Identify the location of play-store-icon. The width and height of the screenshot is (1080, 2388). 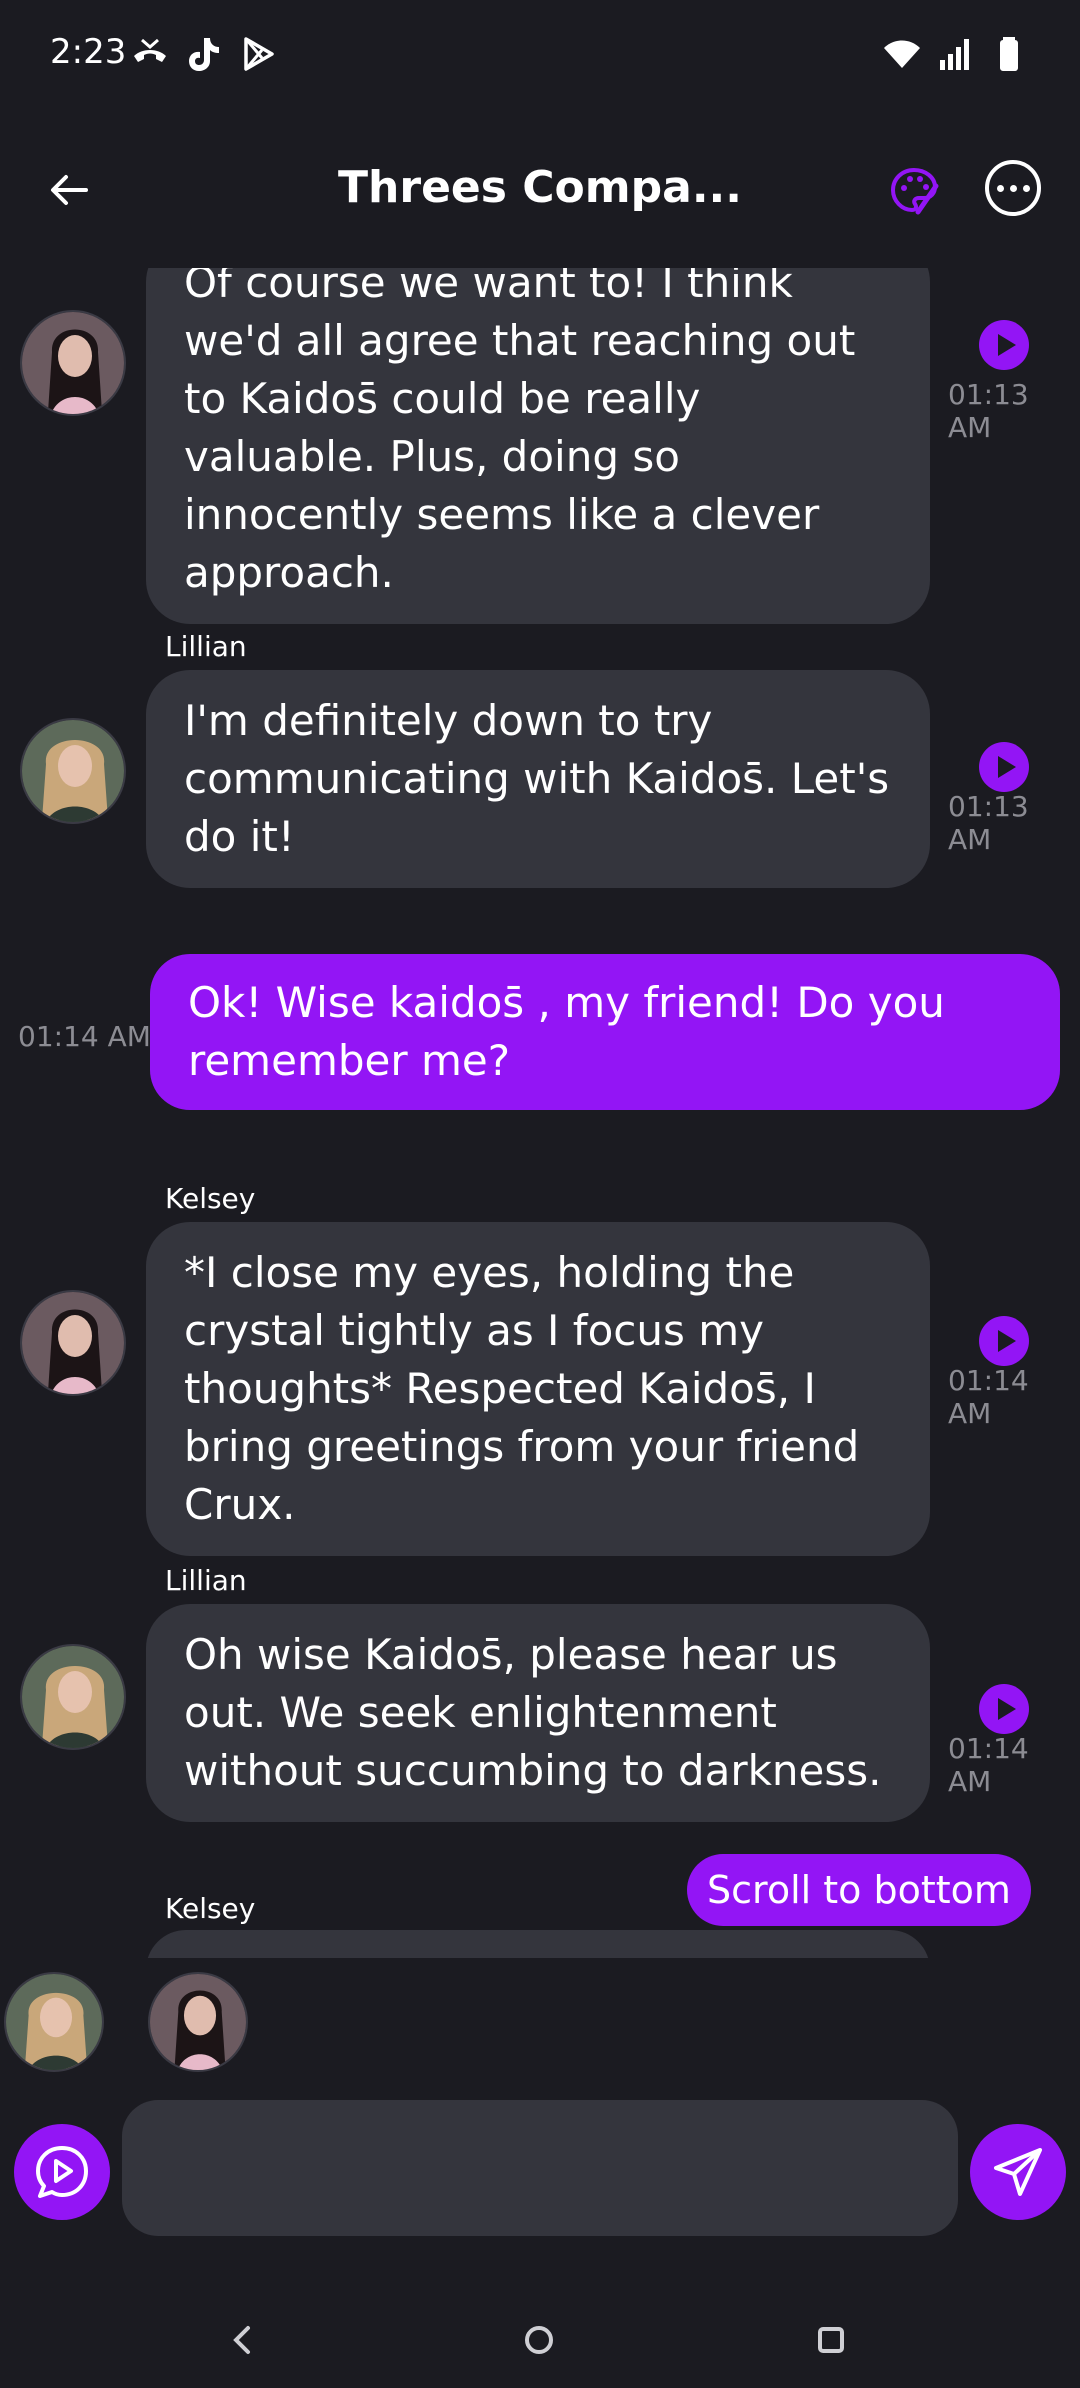
(258, 54).